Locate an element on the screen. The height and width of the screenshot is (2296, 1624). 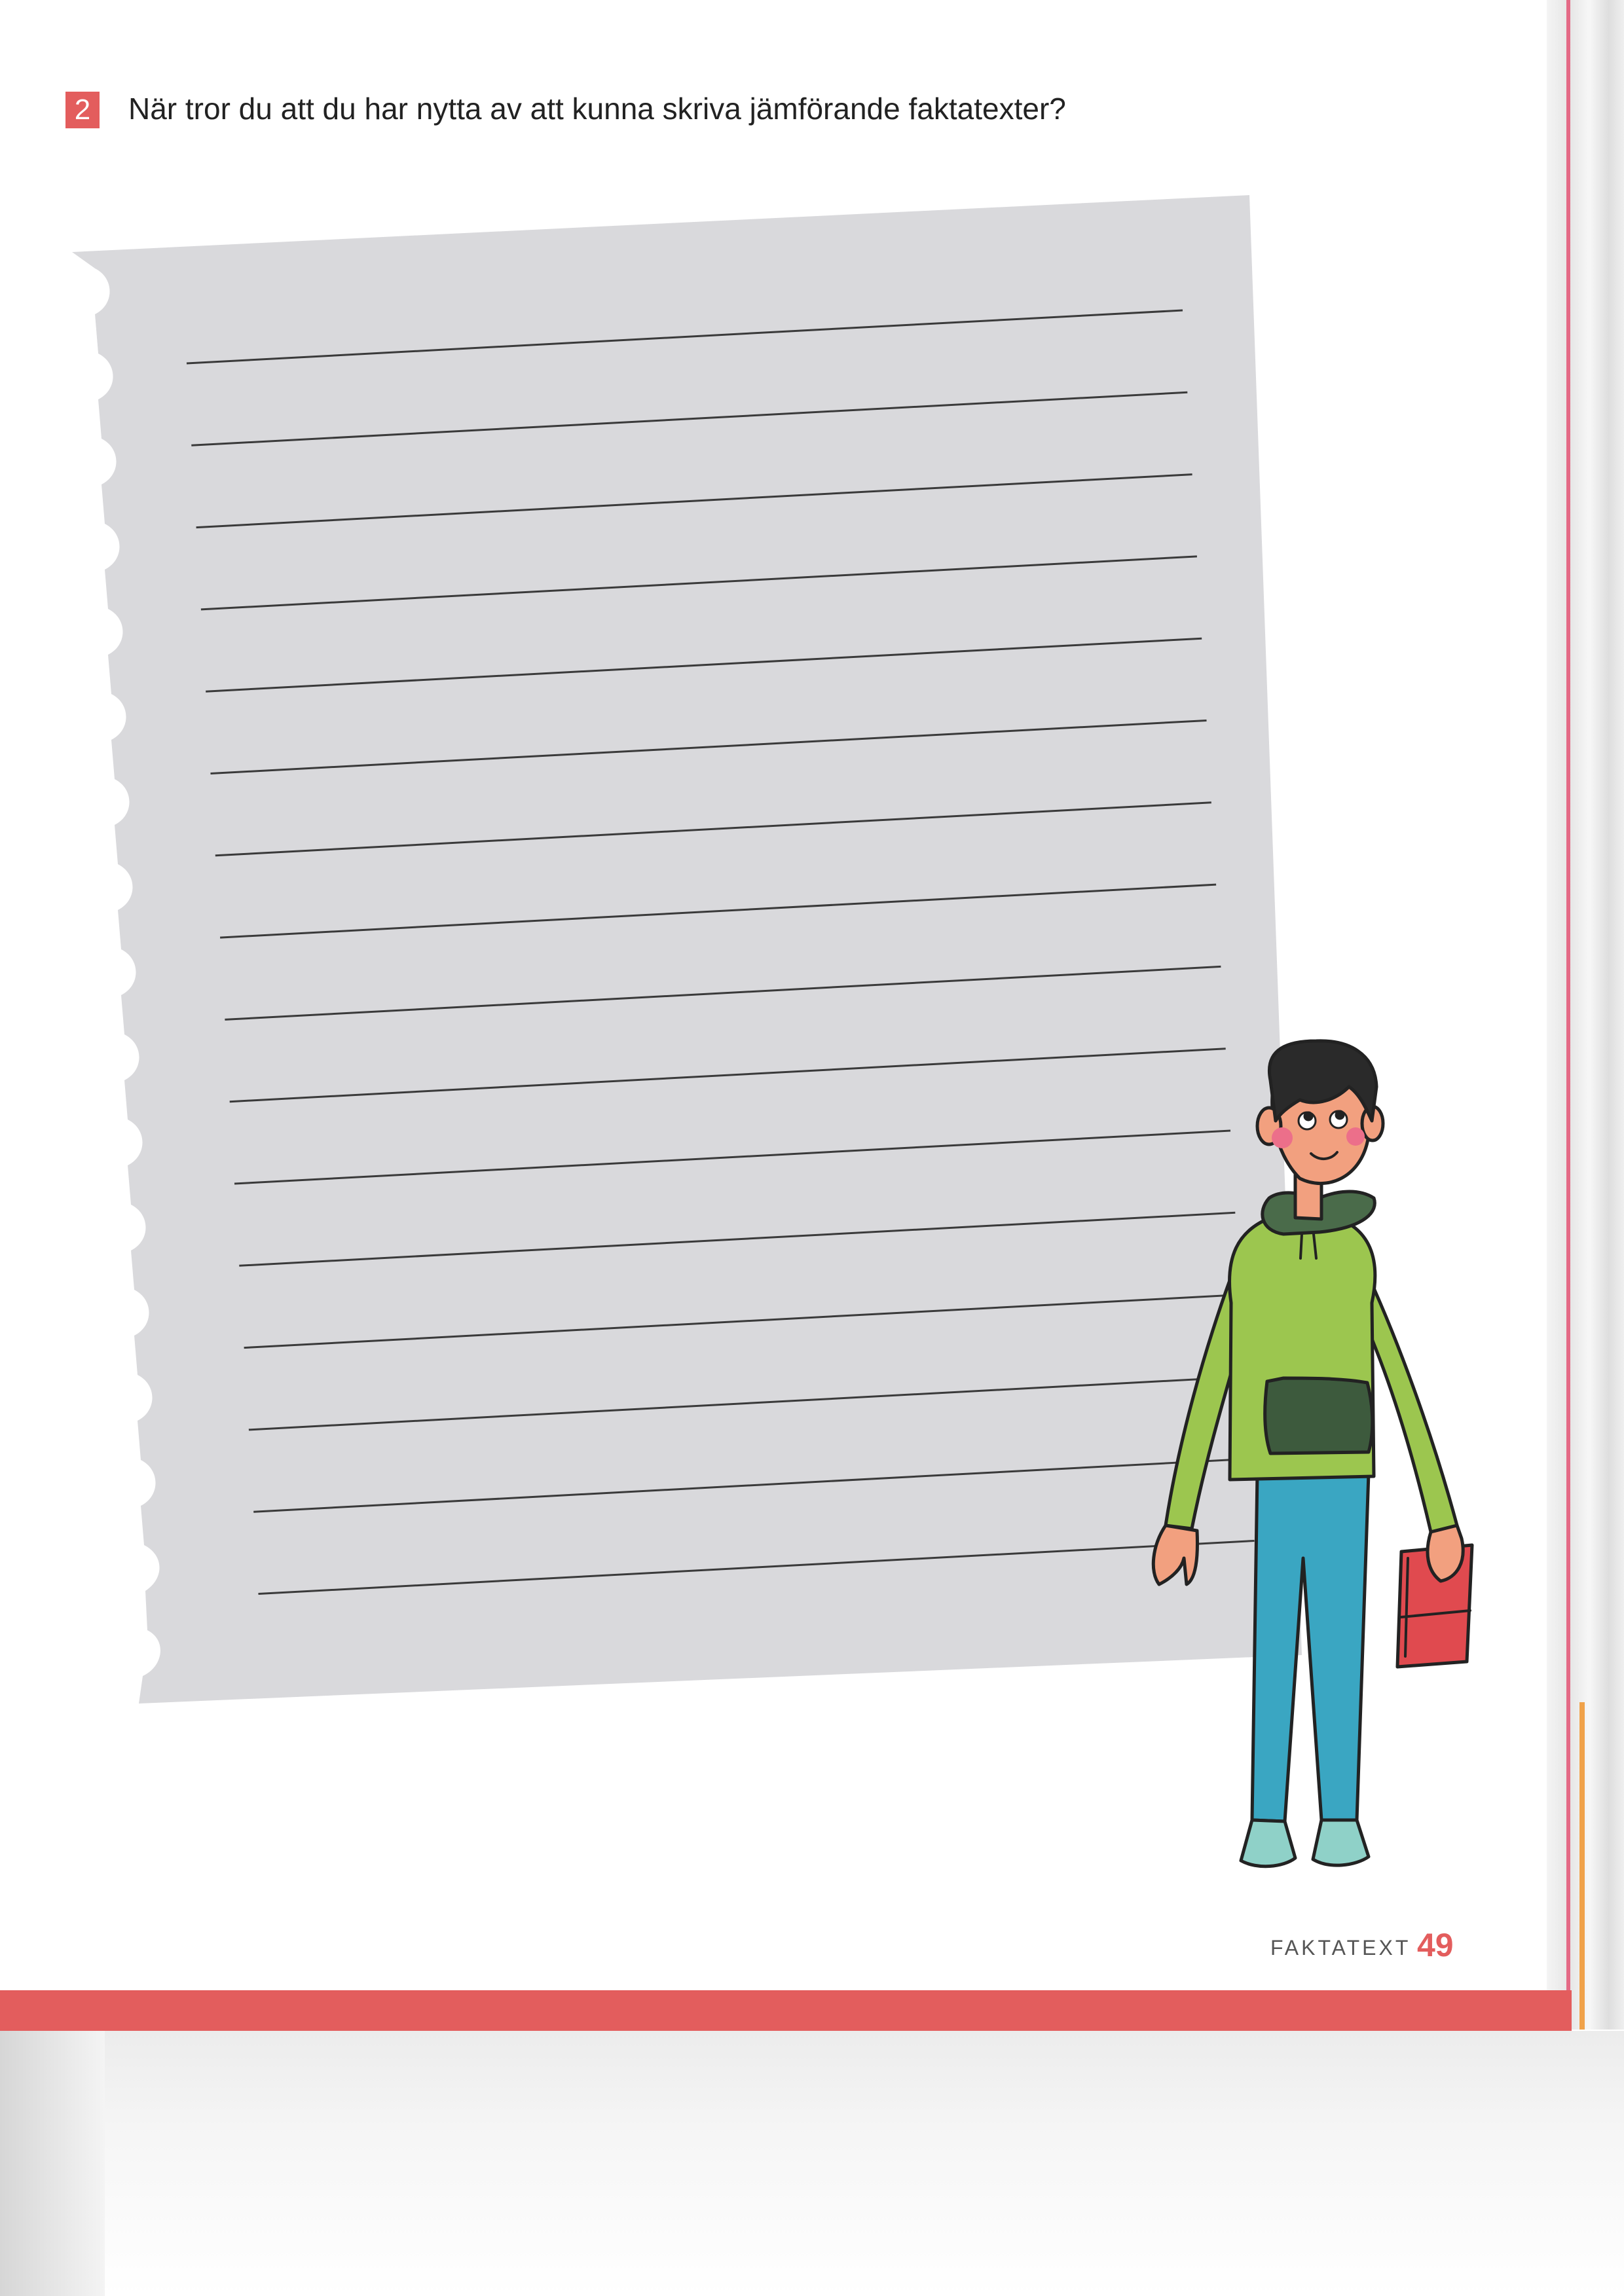
boy-socks is located at coordinates (1305, 1843).